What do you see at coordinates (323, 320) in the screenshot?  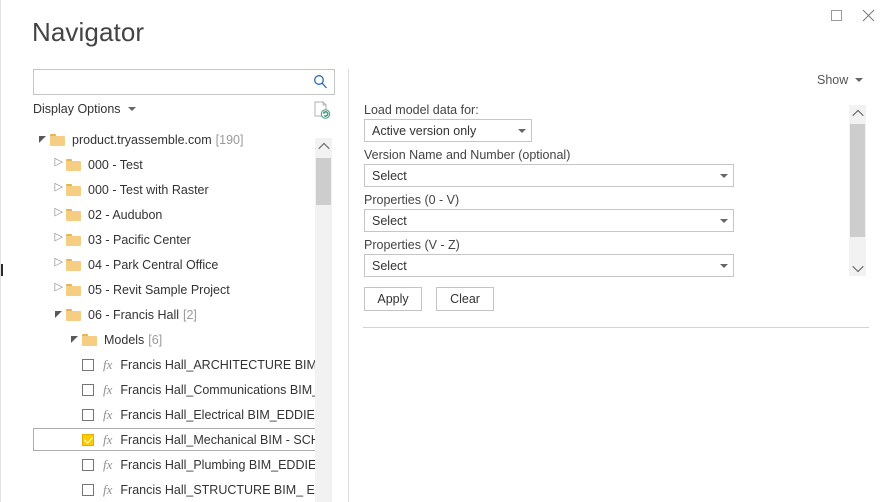 I see `tree-scrollbar` at bounding box center [323, 320].